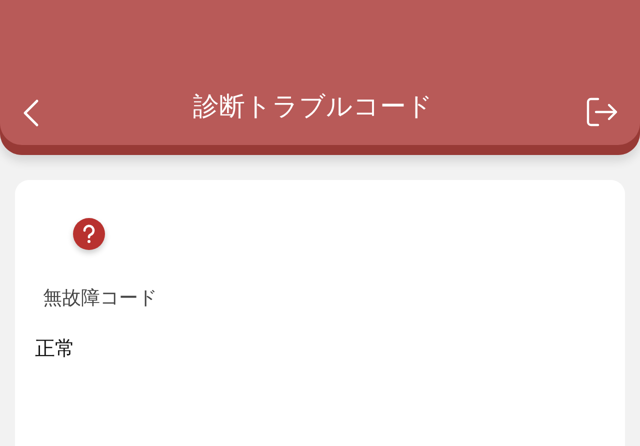 The image size is (640, 446). What do you see at coordinates (602, 112) in the screenshot?
I see `logout-icon` at bounding box center [602, 112].